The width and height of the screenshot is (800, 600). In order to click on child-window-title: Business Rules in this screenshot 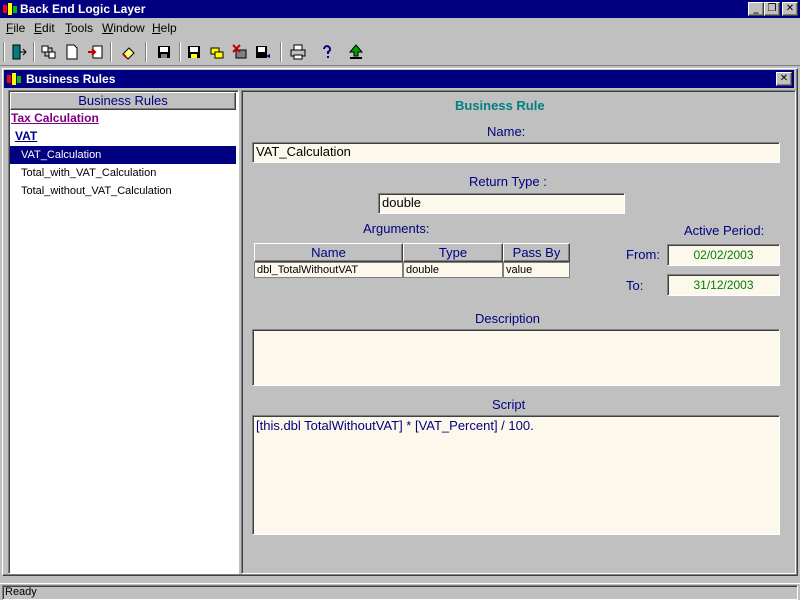, I will do `click(71, 79)`.